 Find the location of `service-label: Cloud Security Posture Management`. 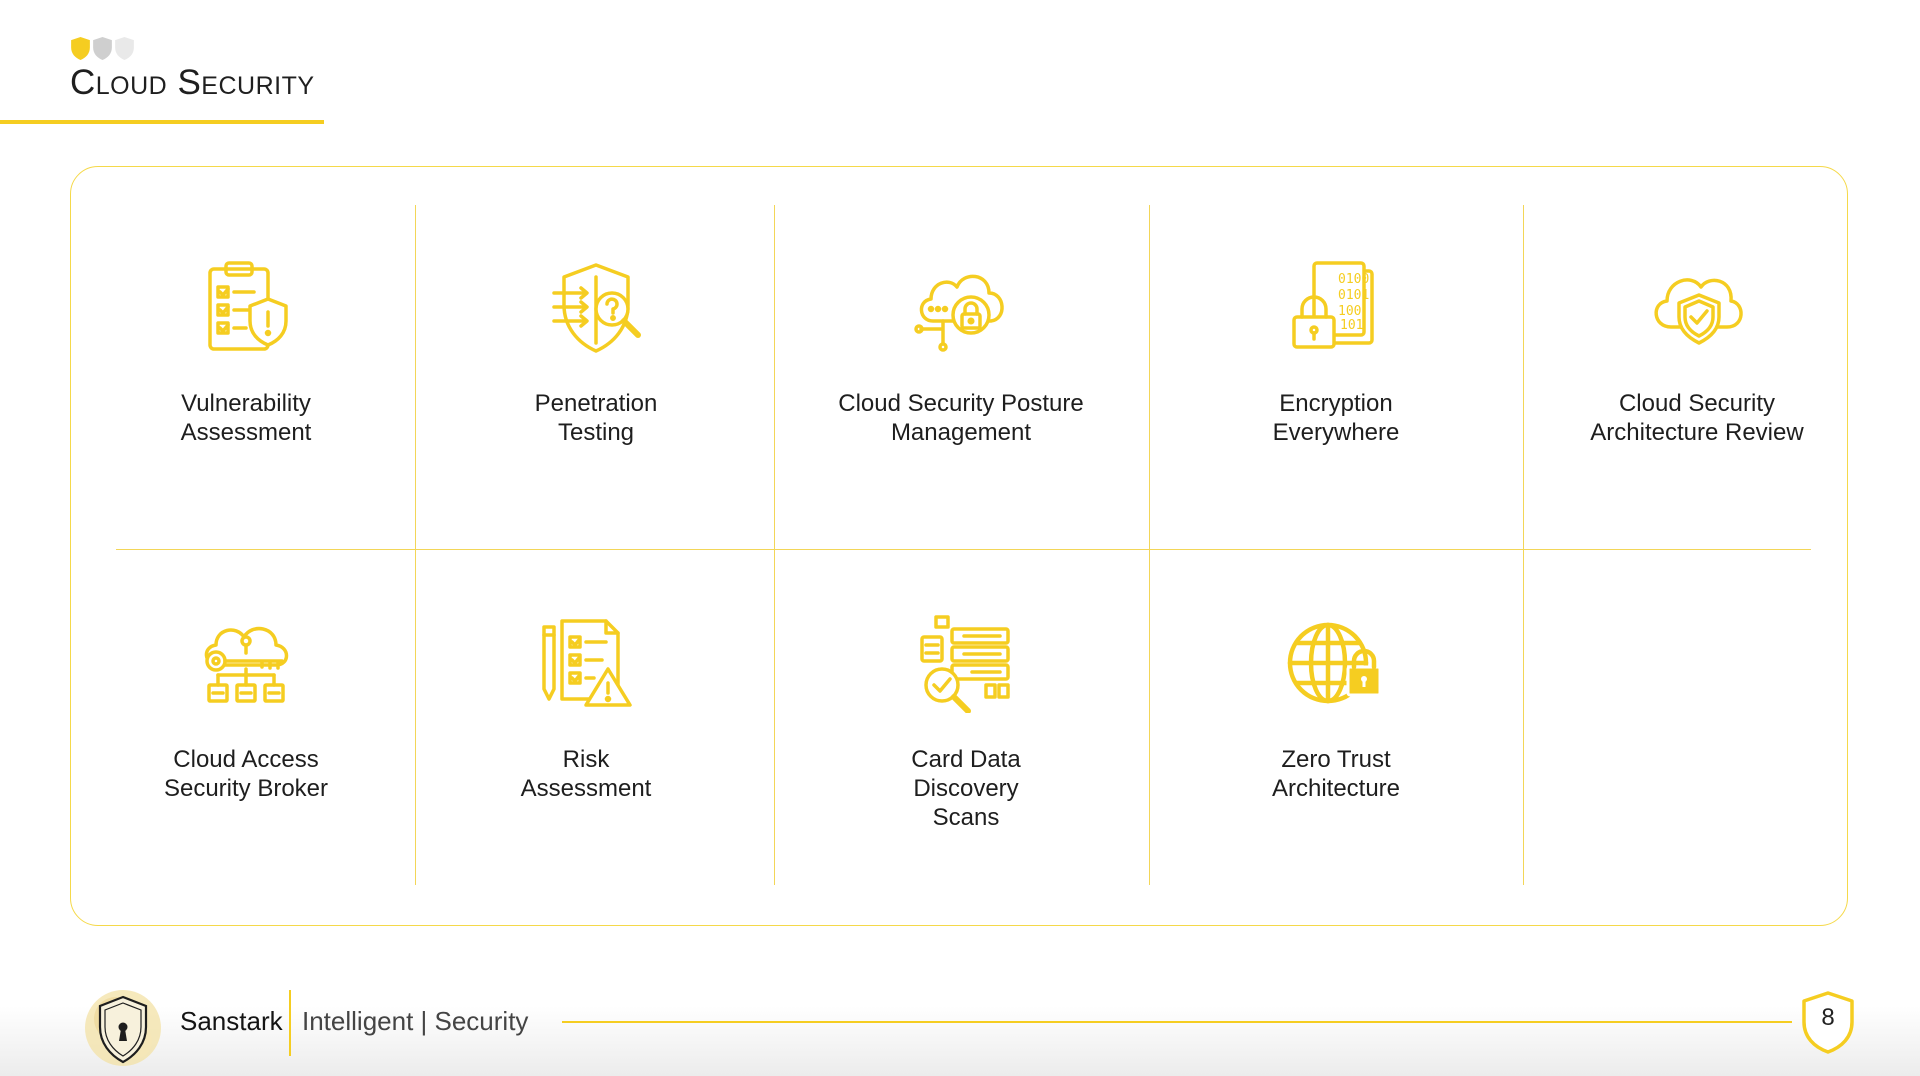

service-label: Cloud Security Posture Management is located at coordinates (961, 418).